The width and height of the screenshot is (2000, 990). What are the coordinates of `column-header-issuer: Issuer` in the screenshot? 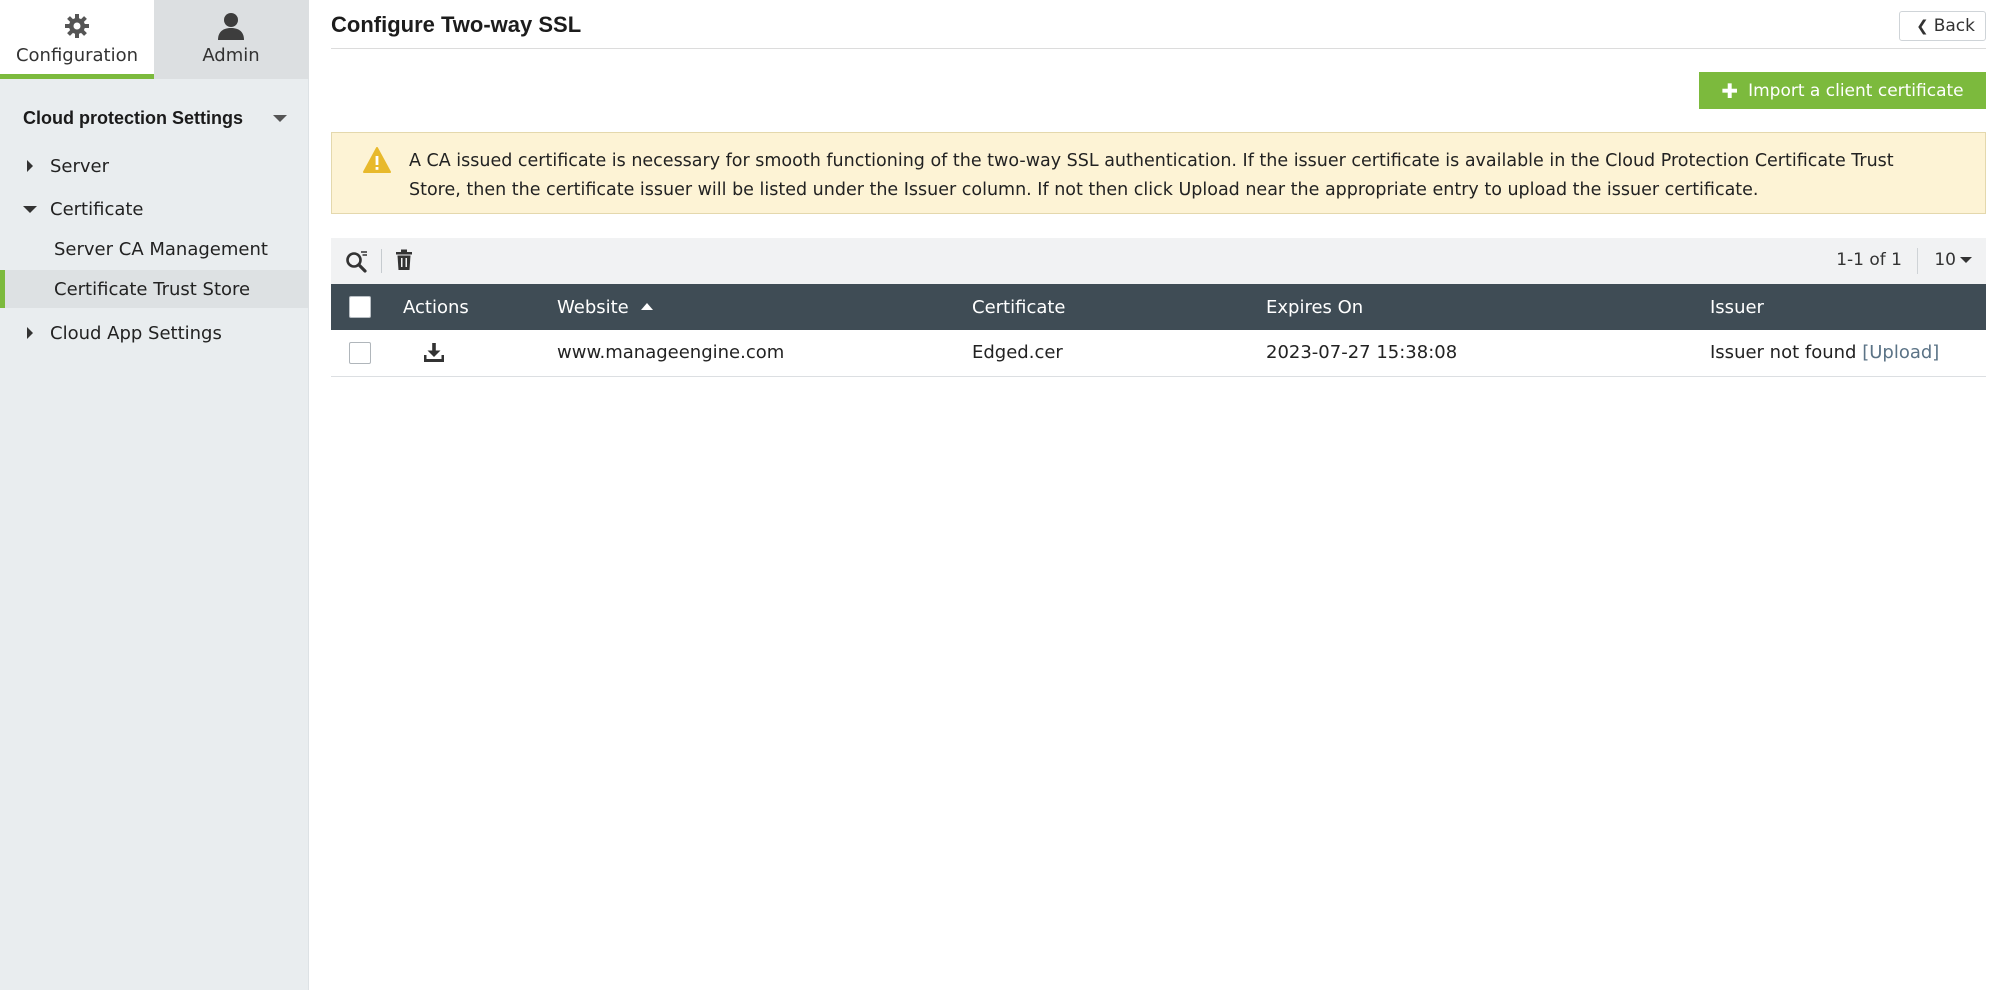 It's located at (1737, 307).